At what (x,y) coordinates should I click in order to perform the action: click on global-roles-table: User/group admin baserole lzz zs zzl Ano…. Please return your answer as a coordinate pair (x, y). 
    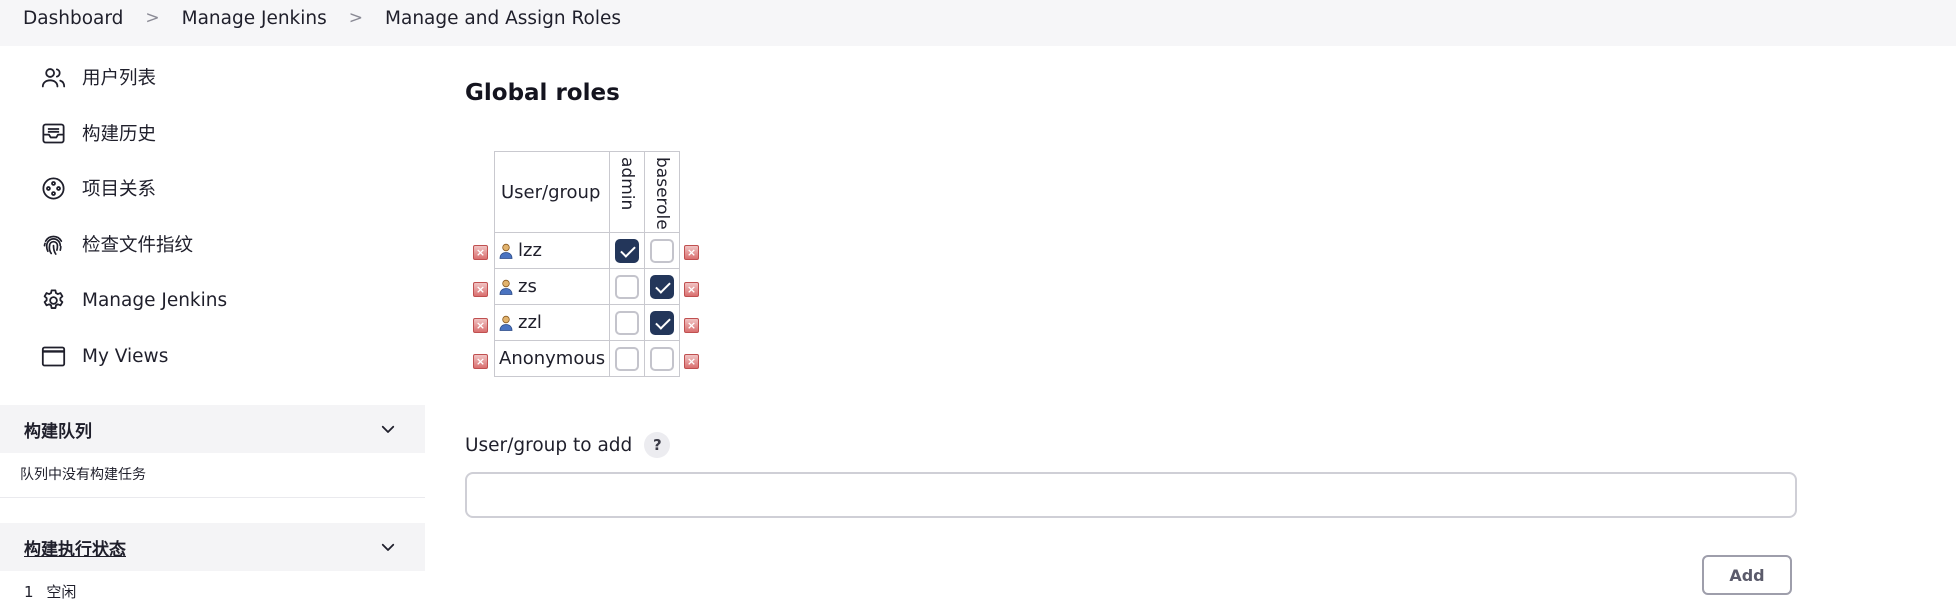
    Looking at the image, I should click on (587, 264).